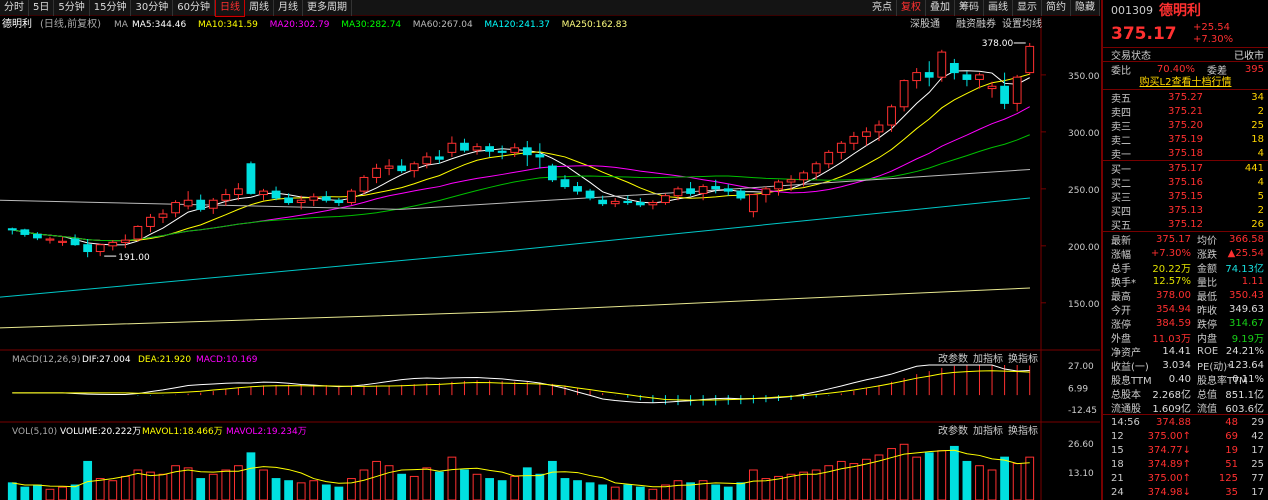 The width and height of the screenshot is (1268, 500). Describe the element at coordinates (1252, 281) in the screenshot. I see `stat-value: 1.11` at that location.